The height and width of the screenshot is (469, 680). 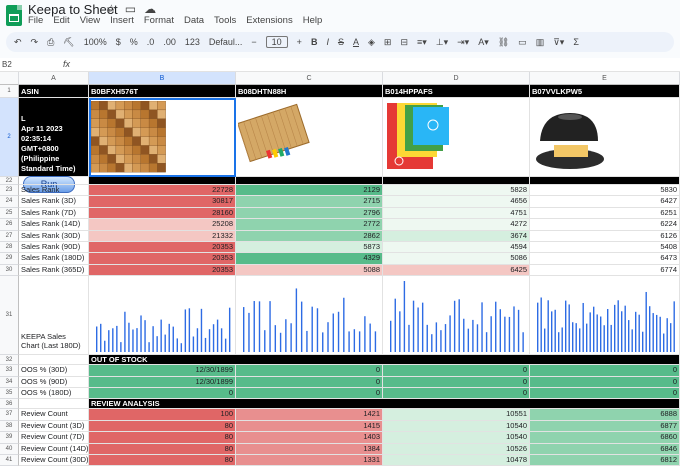 What do you see at coordinates (9, 394) in the screenshot?
I see `row-header: 35` at bounding box center [9, 394].